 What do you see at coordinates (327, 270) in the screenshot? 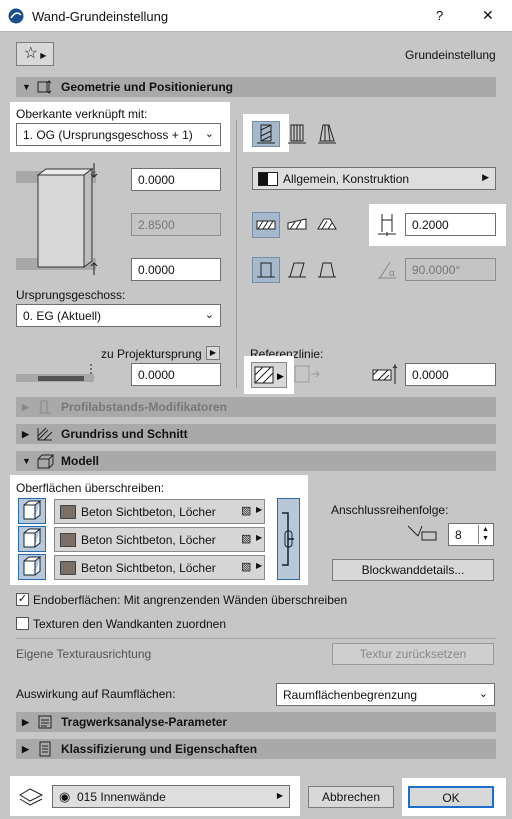
I see `double-slant-button` at bounding box center [327, 270].